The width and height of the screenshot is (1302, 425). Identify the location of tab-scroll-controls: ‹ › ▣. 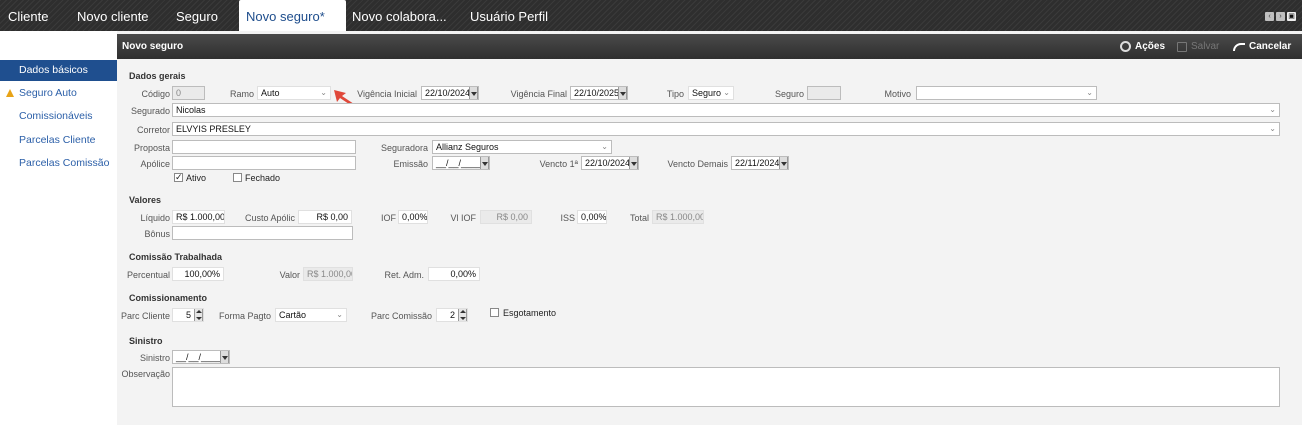
(1280, 16).